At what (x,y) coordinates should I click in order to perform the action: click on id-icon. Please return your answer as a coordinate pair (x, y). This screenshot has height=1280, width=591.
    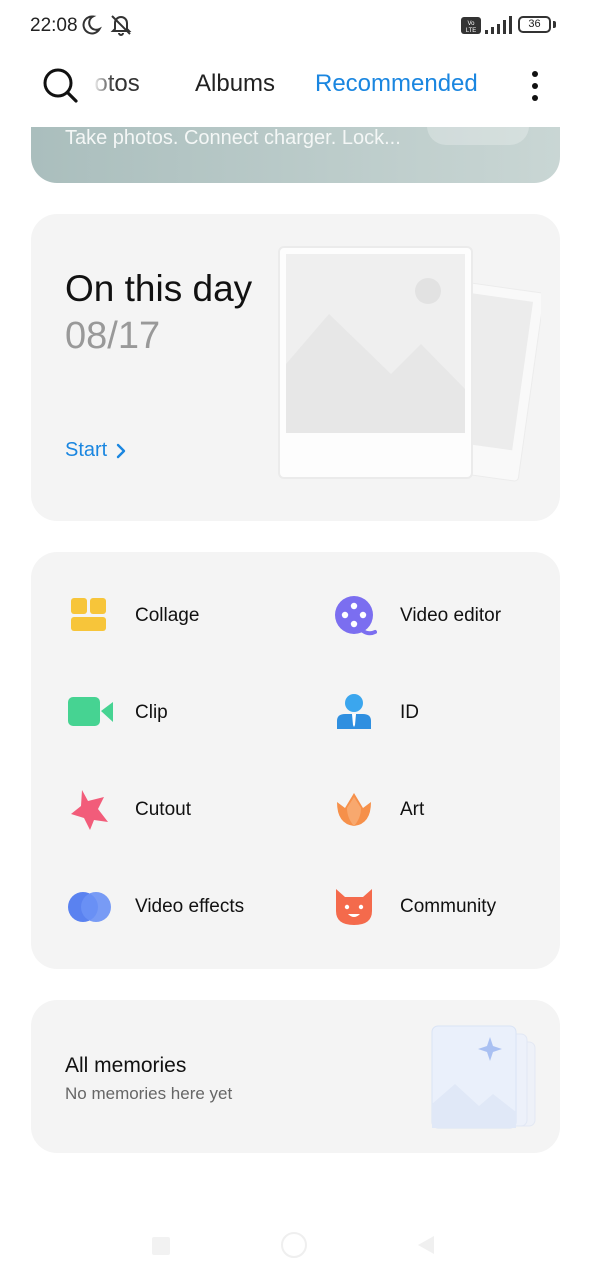
    Looking at the image, I should click on (355, 713).